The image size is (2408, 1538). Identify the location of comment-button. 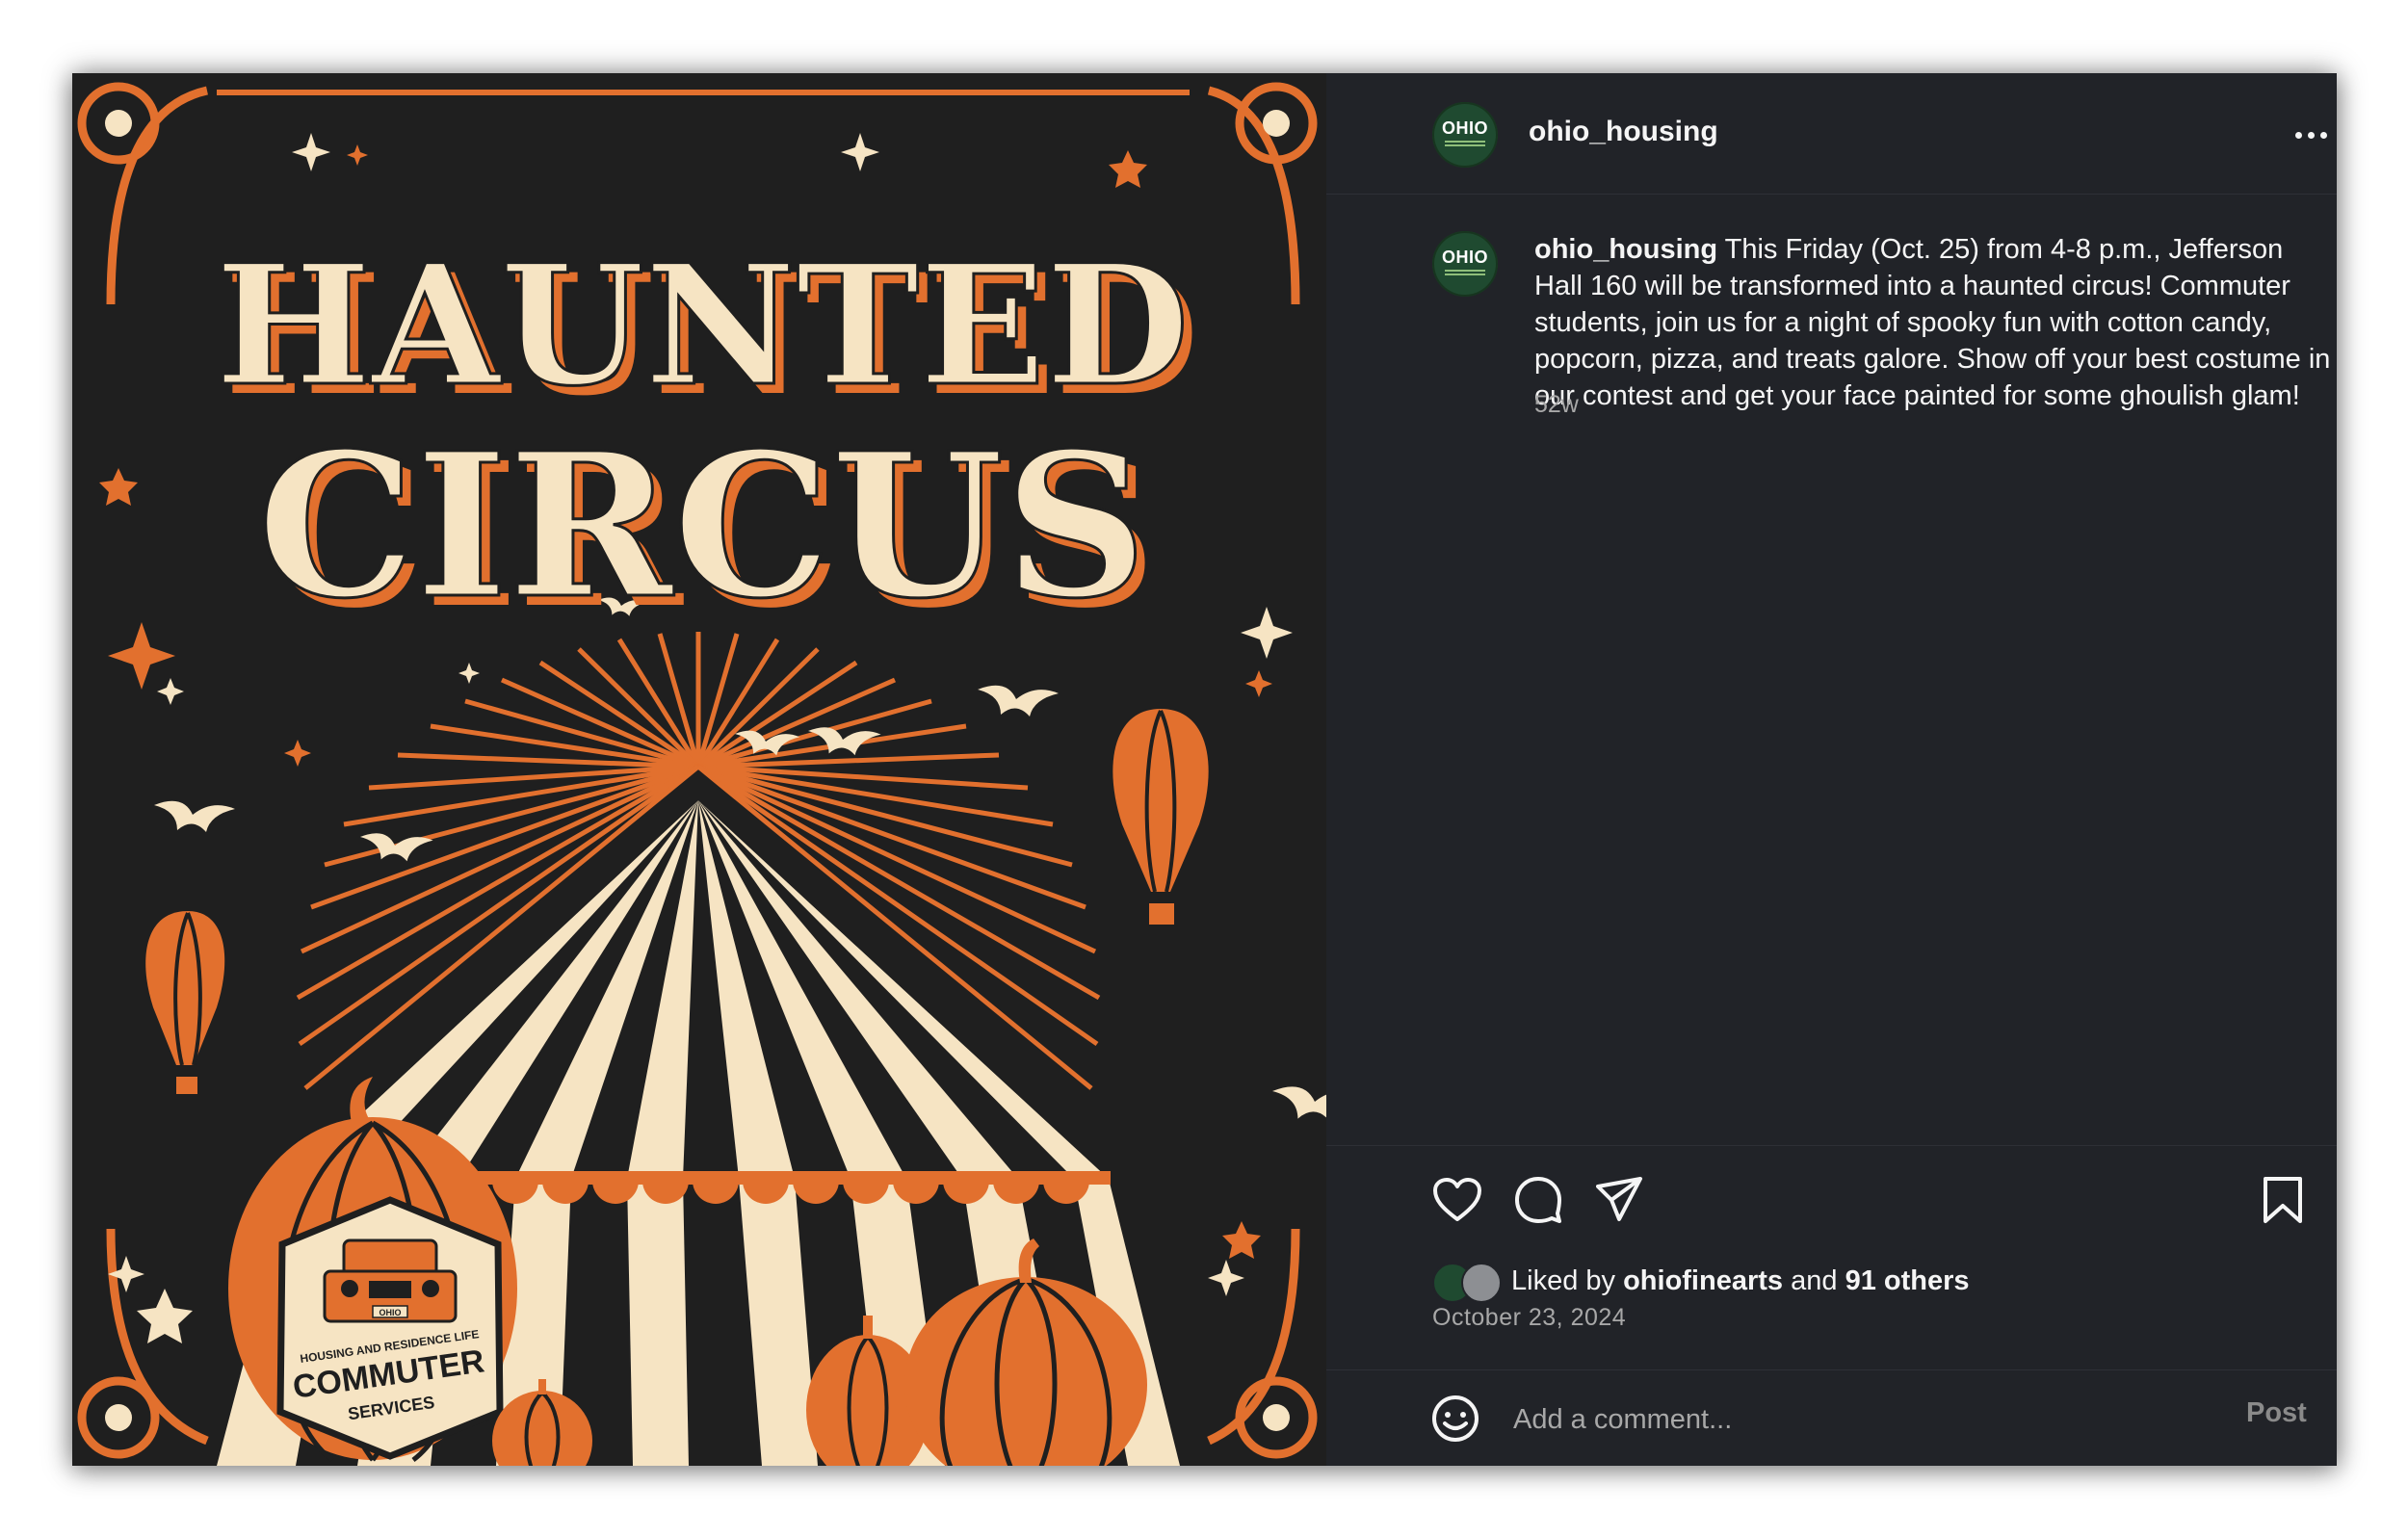
(1538, 1200).